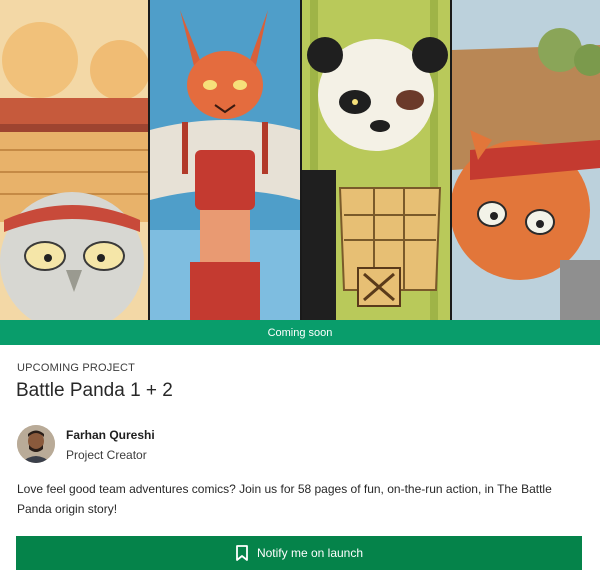  I want to click on bookmark-icon, so click(242, 553).